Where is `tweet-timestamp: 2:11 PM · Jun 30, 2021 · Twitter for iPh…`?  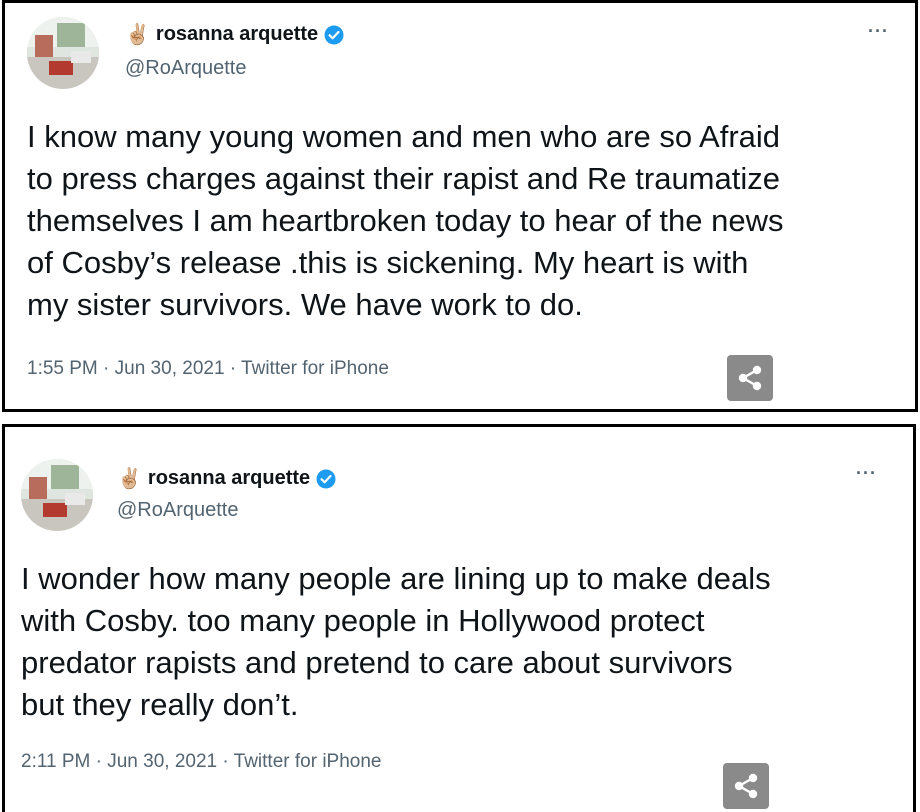
tweet-timestamp: 2:11 PM · Jun 30, 2021 · Twitter for iPh… is located at coordinates (201, 762).